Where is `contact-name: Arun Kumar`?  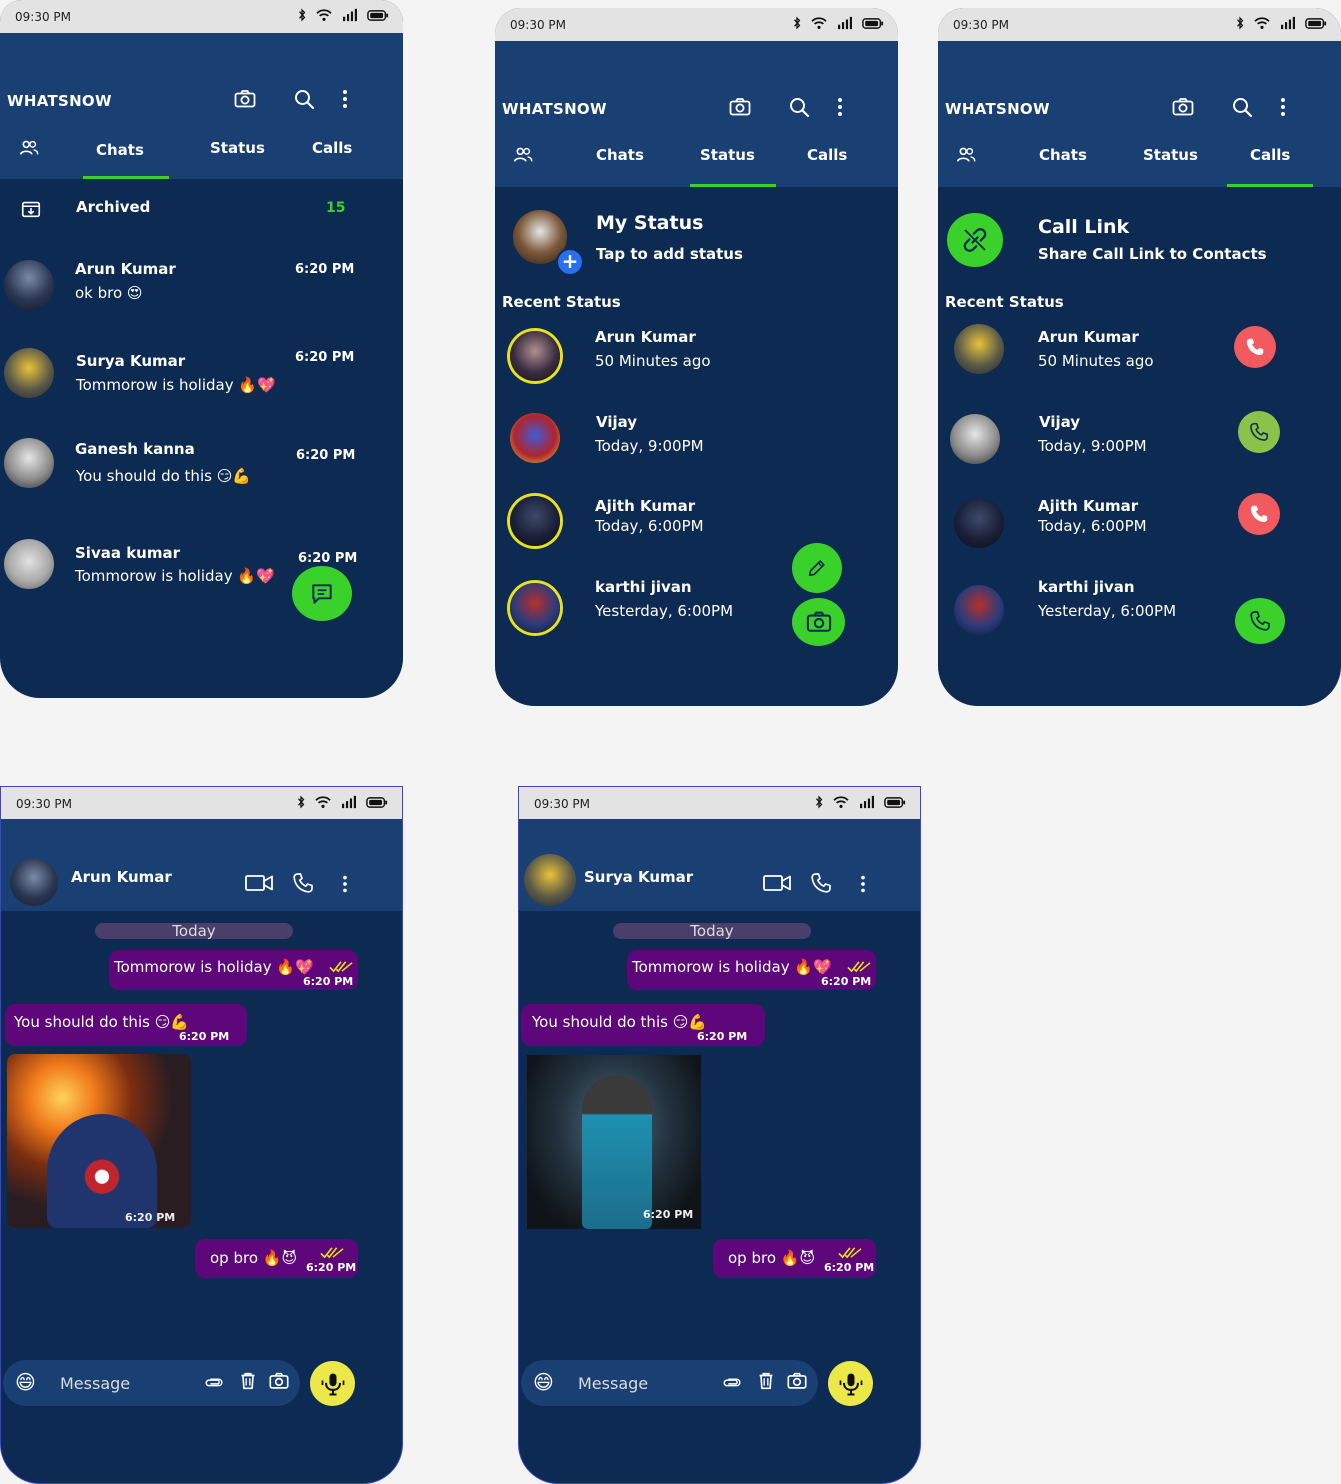
contact-name: Arun Kumar is located at coordinates (121, 877).